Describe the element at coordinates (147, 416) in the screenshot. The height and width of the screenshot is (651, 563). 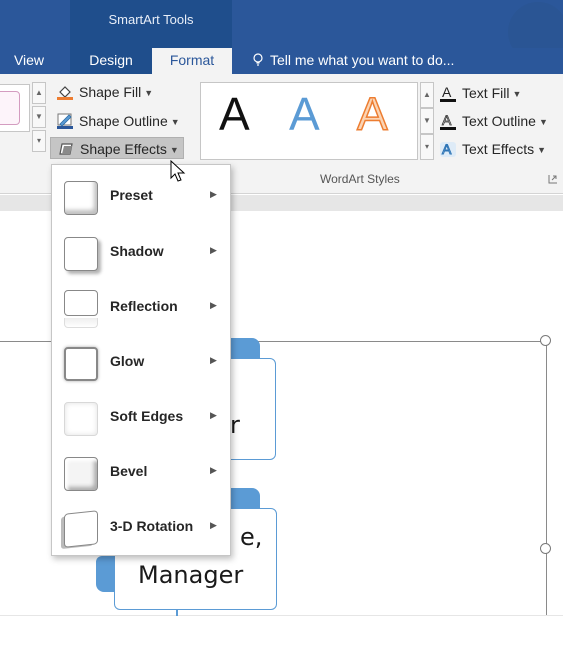
I see `menu-item-label: Soft Edges` at that location.